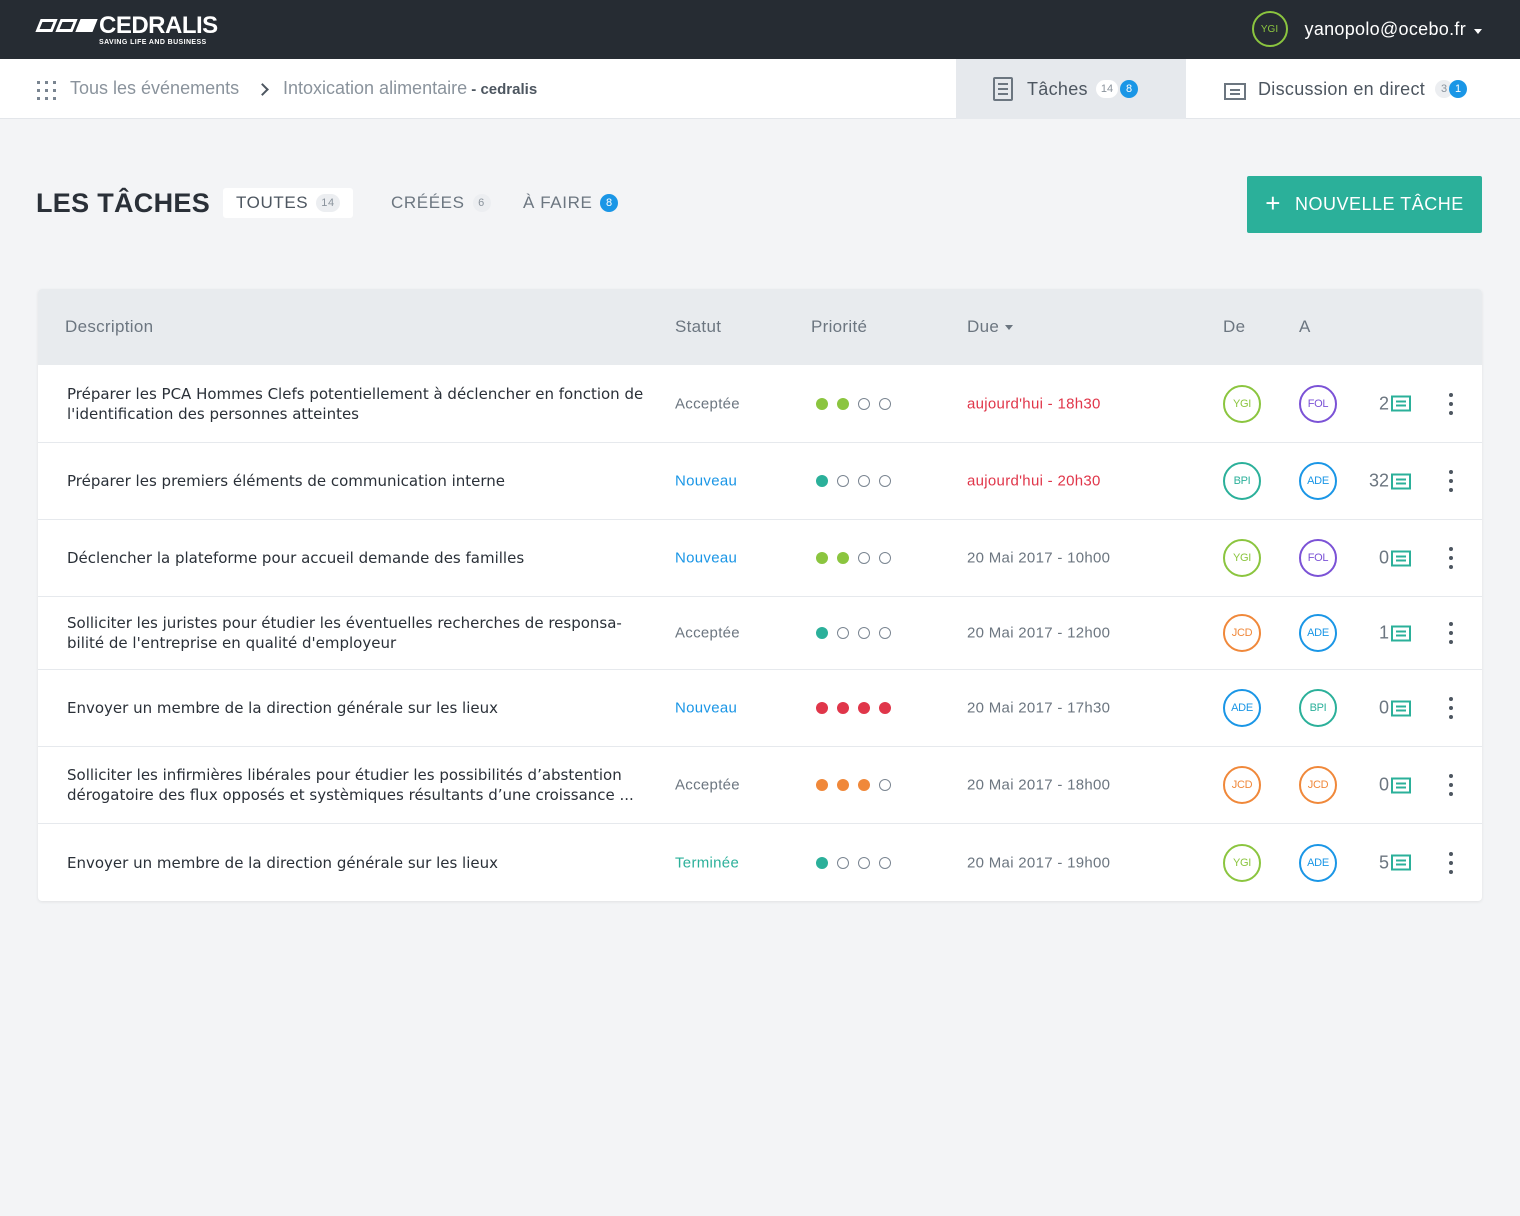 The width and height of the screenshot is (1520, 1216). I want to click on task-due-date: 20 Mai 2017 - 18h00, so click(1039, 785).